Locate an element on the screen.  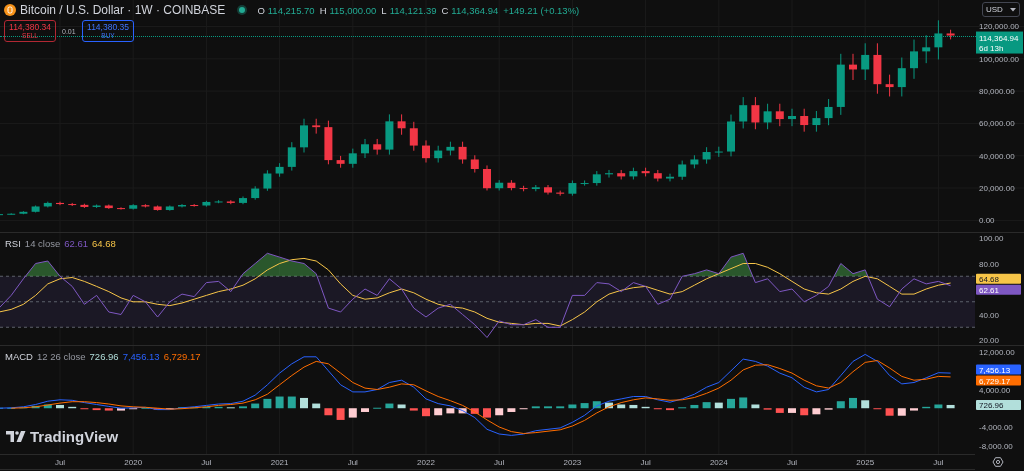
value-badge: 726.96 is located at coordinates (998, 404).